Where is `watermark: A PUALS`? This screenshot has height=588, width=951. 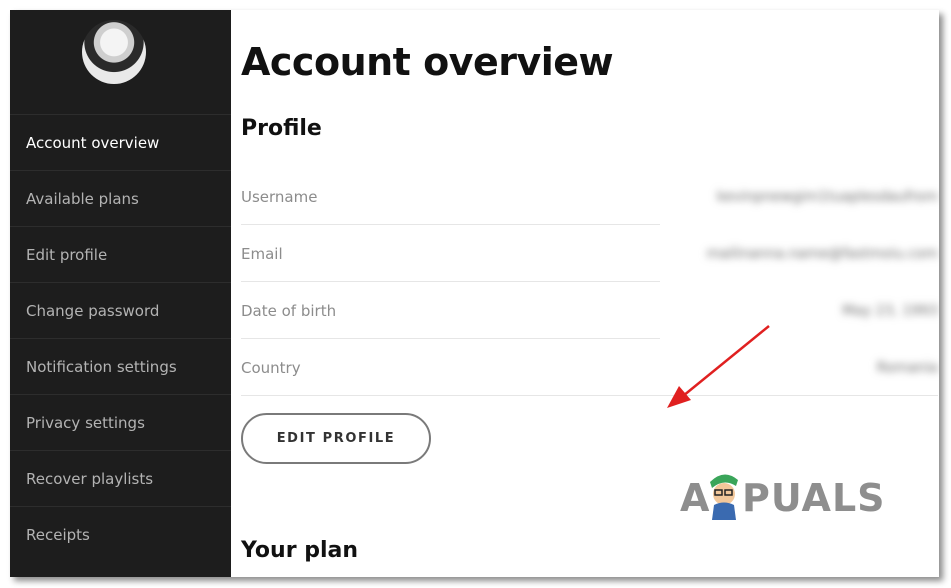
watermark: A PUALS is located at coordinates (785, 498).